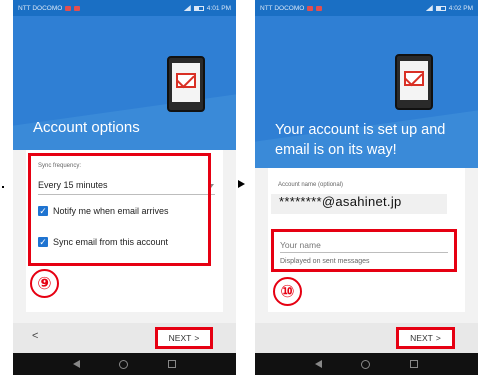 The image size is (480, 375). Describe the element at coordinates (366, 8) in the screenshot. I see `status-bar: NTT DOCOMO 4:02 PM` at that location.